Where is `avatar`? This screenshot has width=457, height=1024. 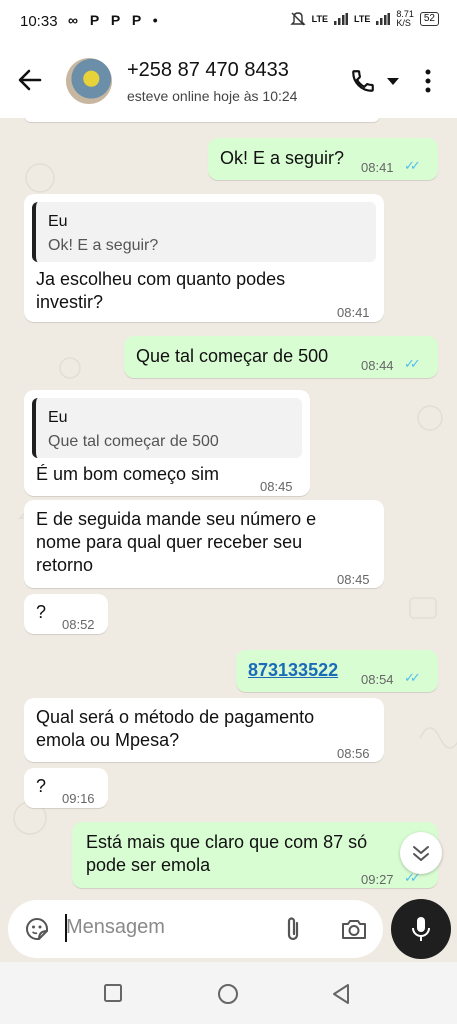
avatar is located at coordinates (89, 81).